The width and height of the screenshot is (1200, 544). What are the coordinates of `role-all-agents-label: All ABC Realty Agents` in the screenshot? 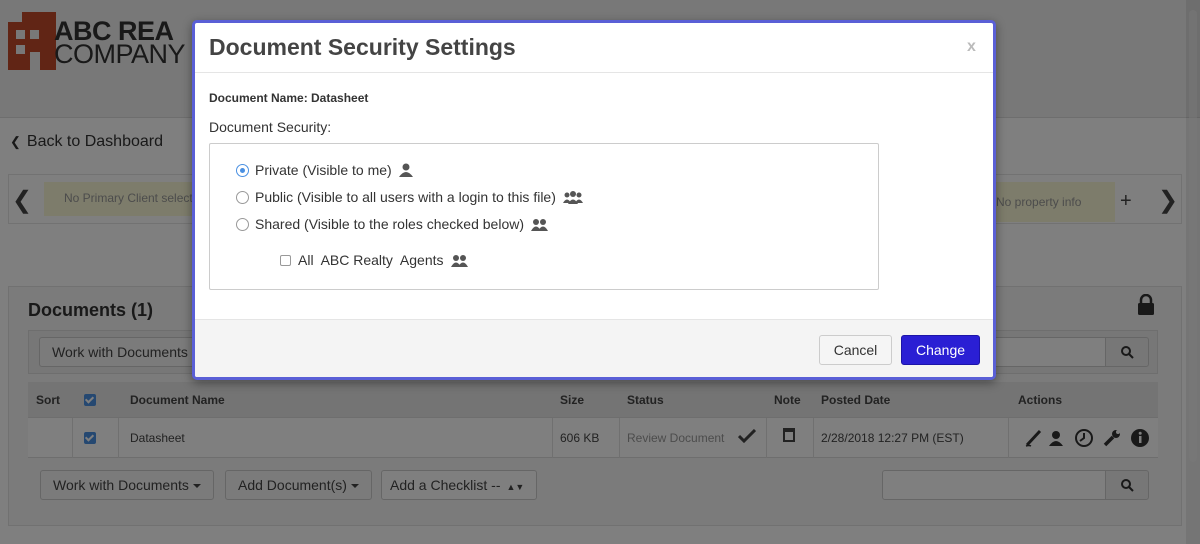 It's located at (371, 260).